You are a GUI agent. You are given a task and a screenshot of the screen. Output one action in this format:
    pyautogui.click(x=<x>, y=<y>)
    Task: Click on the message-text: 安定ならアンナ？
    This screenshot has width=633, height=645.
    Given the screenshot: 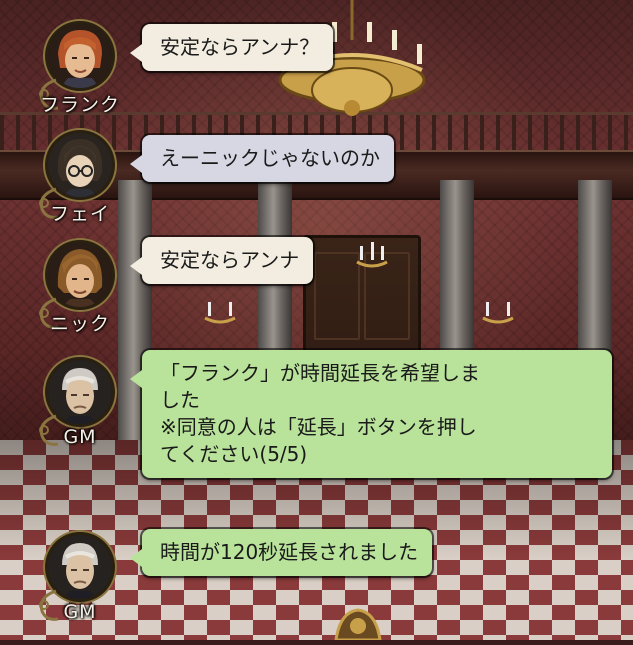 What is the action you would take?
    pyautogui.click(x=240, y=47)
    